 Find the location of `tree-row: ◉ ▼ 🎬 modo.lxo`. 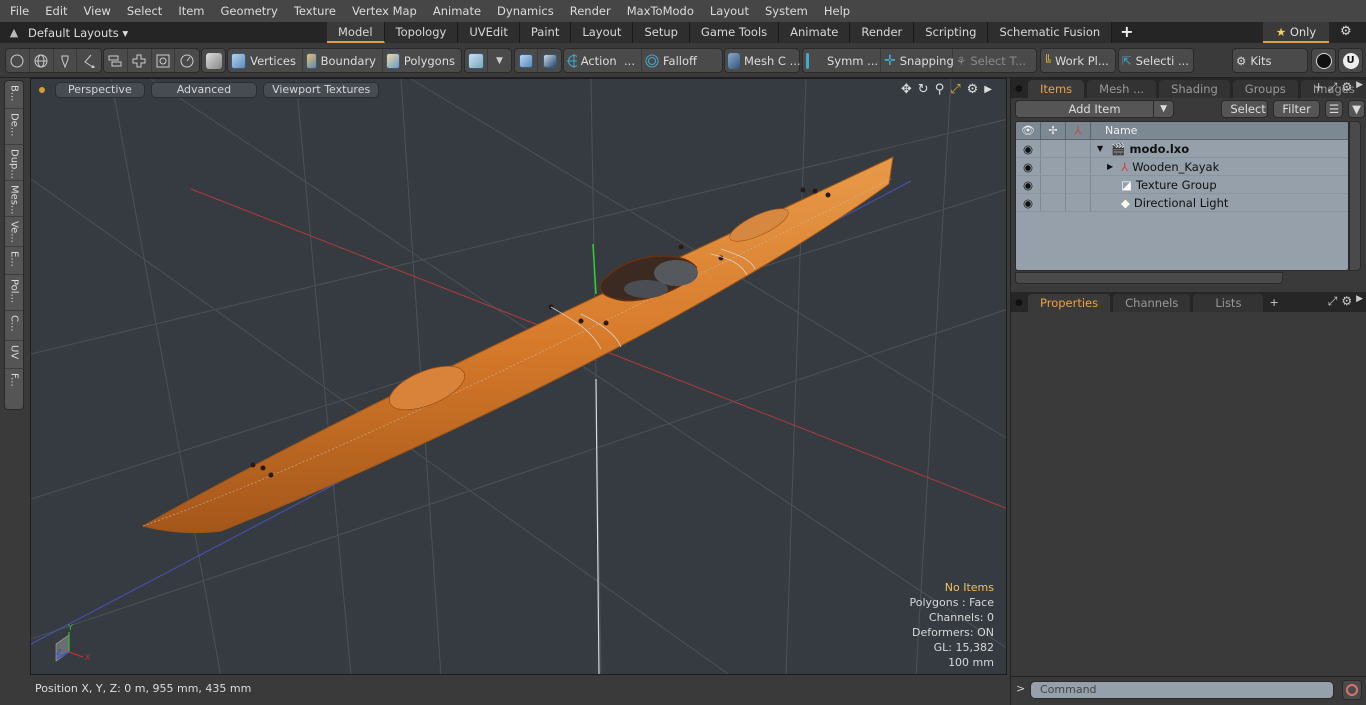

tree-row: ◉ ▼ 🎬 modo.lxo is located at coordinates (1182, 149).